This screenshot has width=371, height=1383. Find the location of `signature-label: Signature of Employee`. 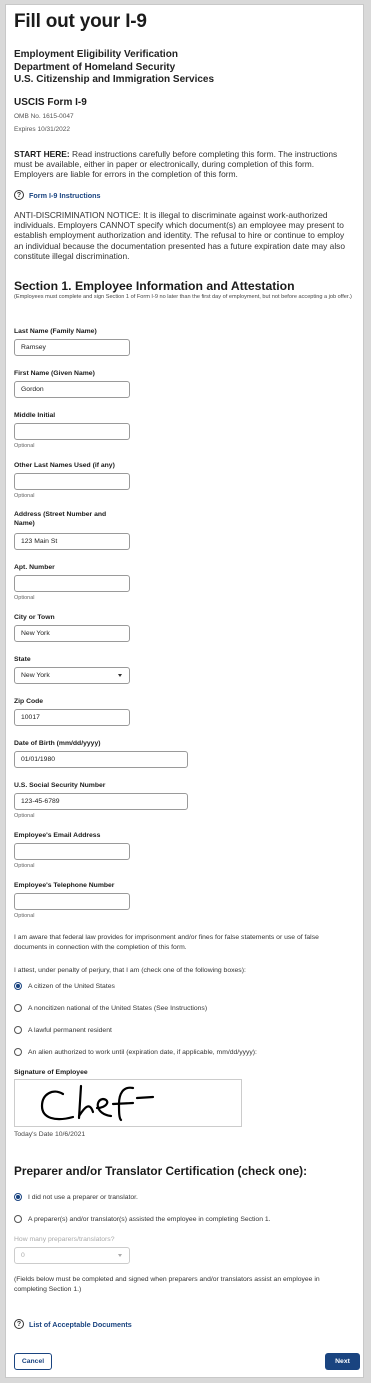

signature-label: Signature of Employee is located at coordinates (51, 1072).